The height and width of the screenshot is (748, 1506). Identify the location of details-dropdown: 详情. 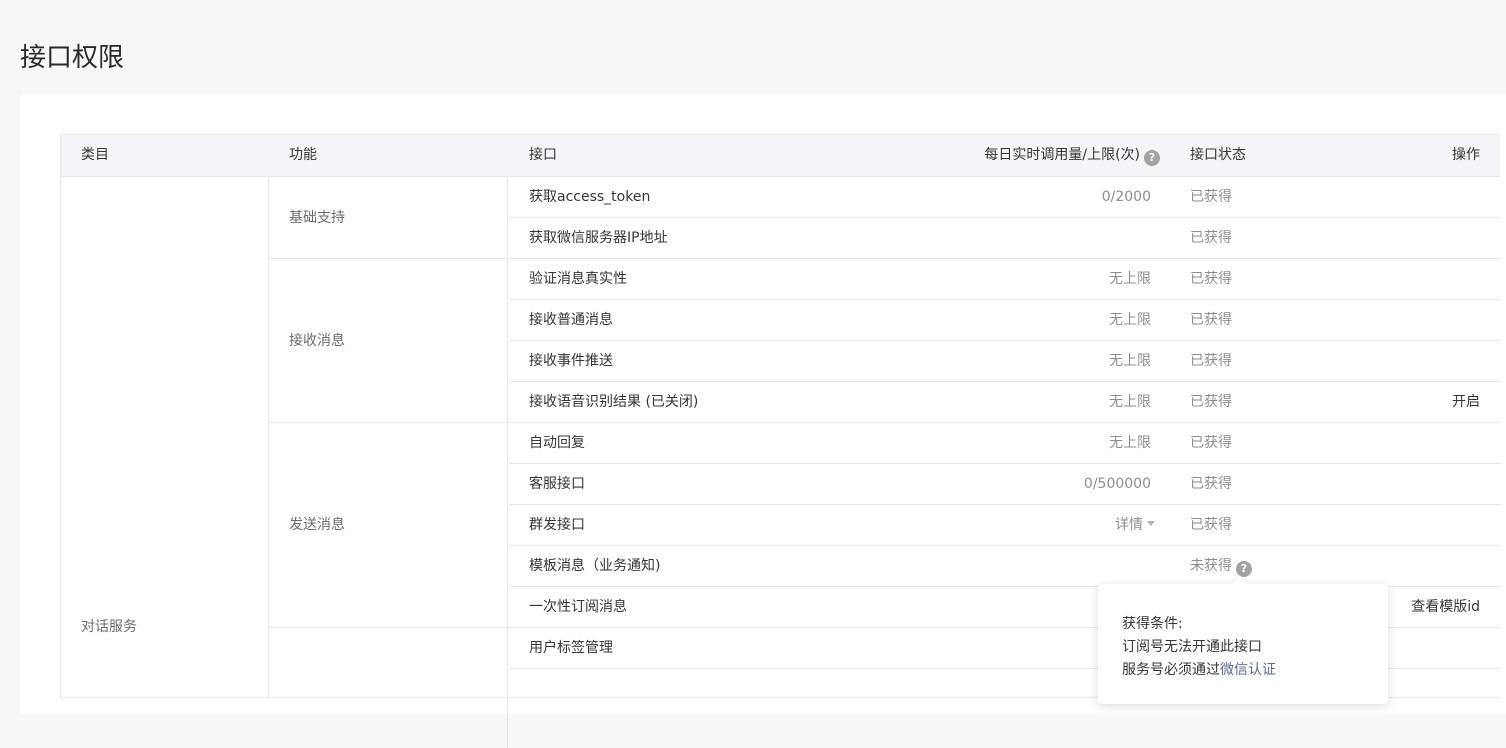
(1135, 525).